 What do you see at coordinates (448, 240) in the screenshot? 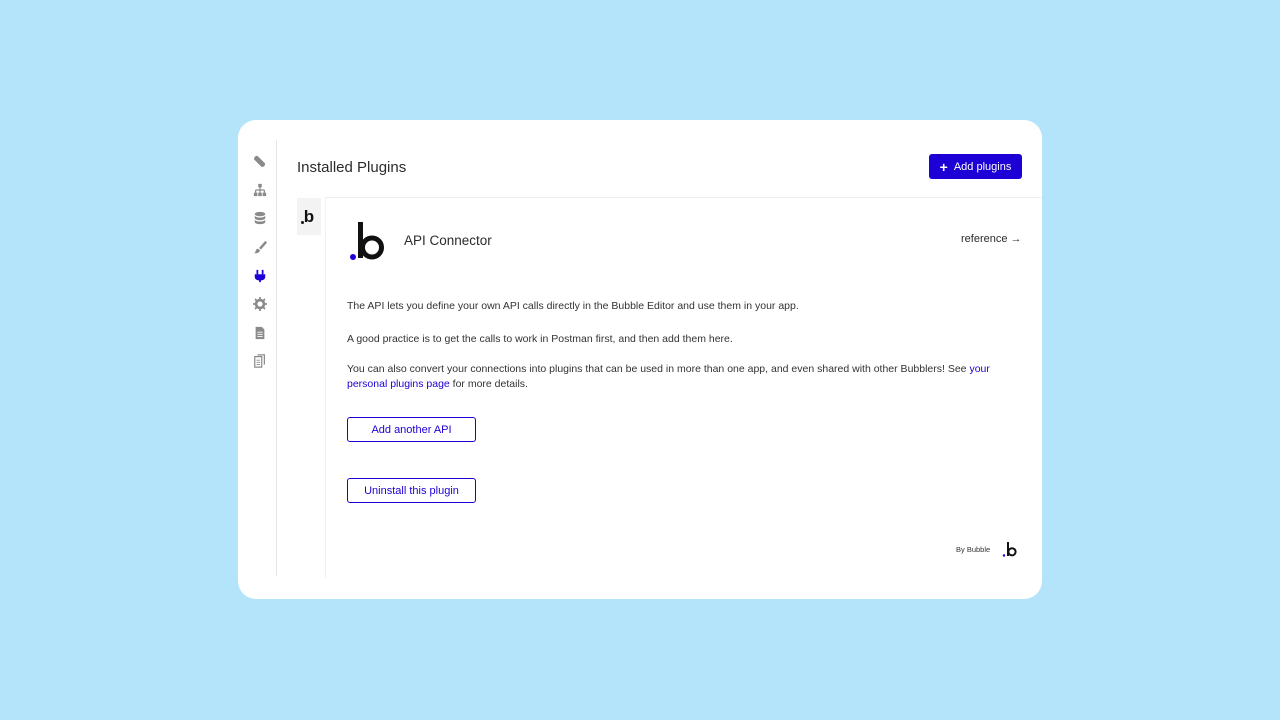
I see `plugin-name: API Connector` at bounding box center [448, 240].